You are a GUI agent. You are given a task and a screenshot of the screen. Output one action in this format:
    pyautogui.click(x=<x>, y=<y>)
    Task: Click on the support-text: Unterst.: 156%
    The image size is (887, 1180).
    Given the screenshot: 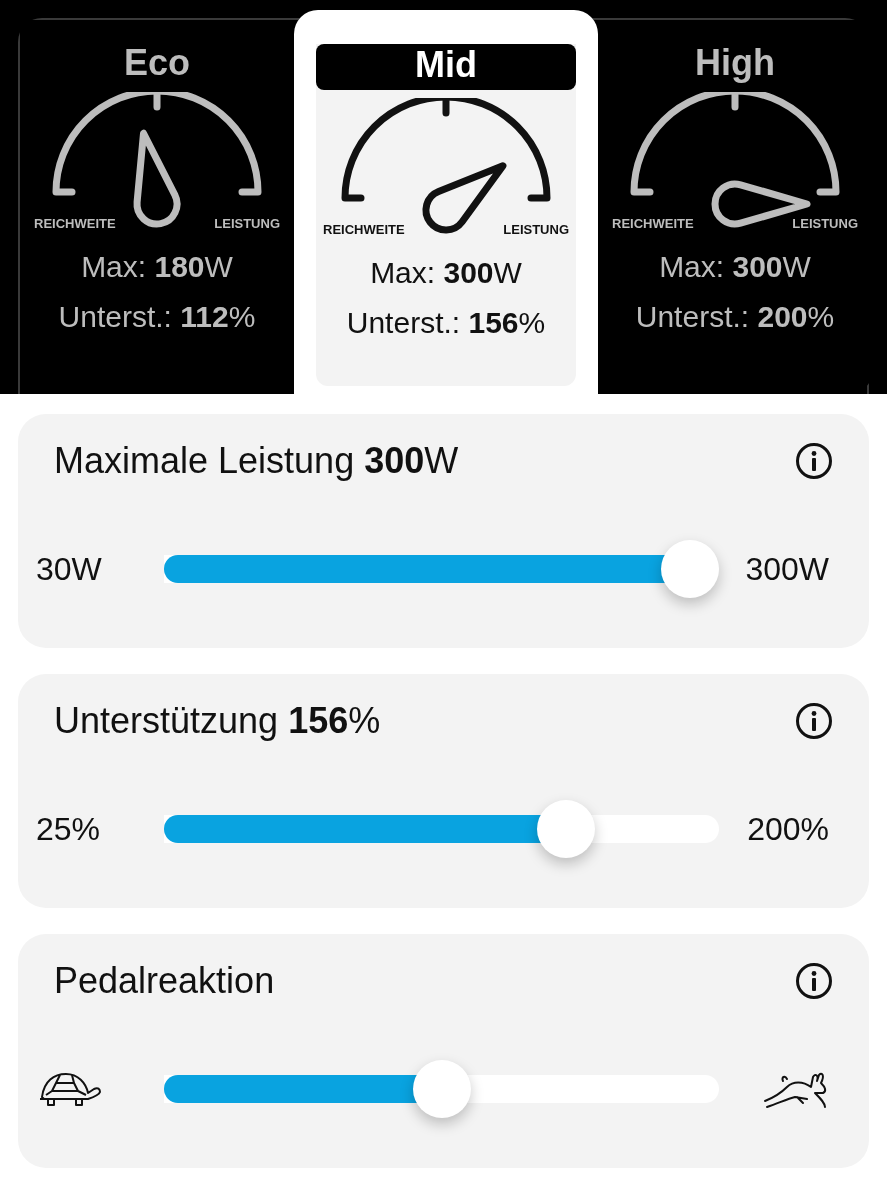 What is the action you would take?
    pyautogui.click(x=446, y=323)
    